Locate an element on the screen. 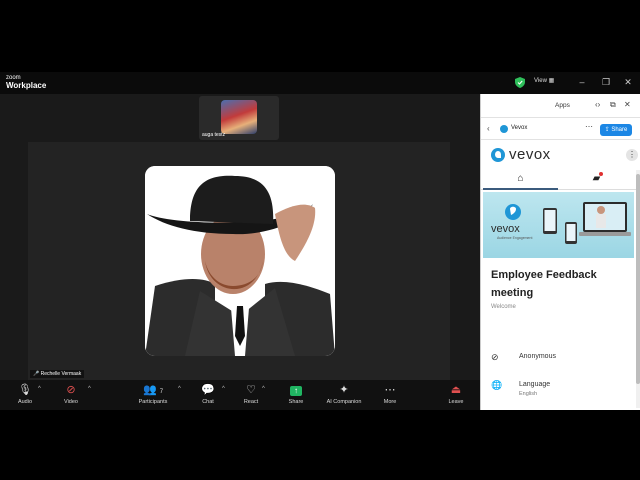 The width and height of the screenshot is (640, 480). language-value: English is located at coordinates (528, 394).